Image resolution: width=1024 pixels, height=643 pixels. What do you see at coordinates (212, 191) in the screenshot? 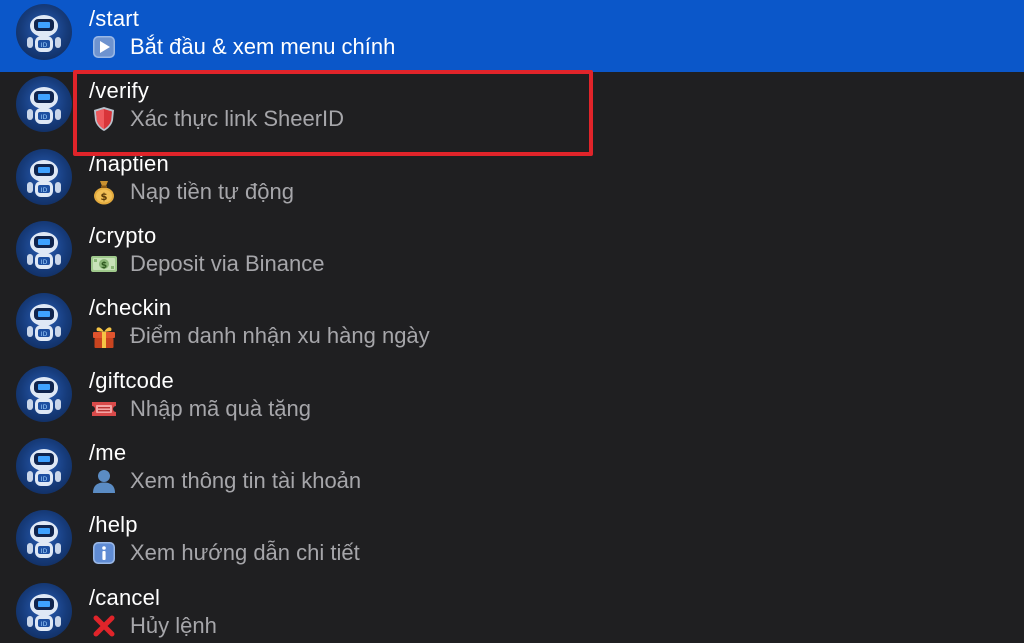
I see `command-description-text: Nạp tiền tự động` at bounding box center [212, 191].